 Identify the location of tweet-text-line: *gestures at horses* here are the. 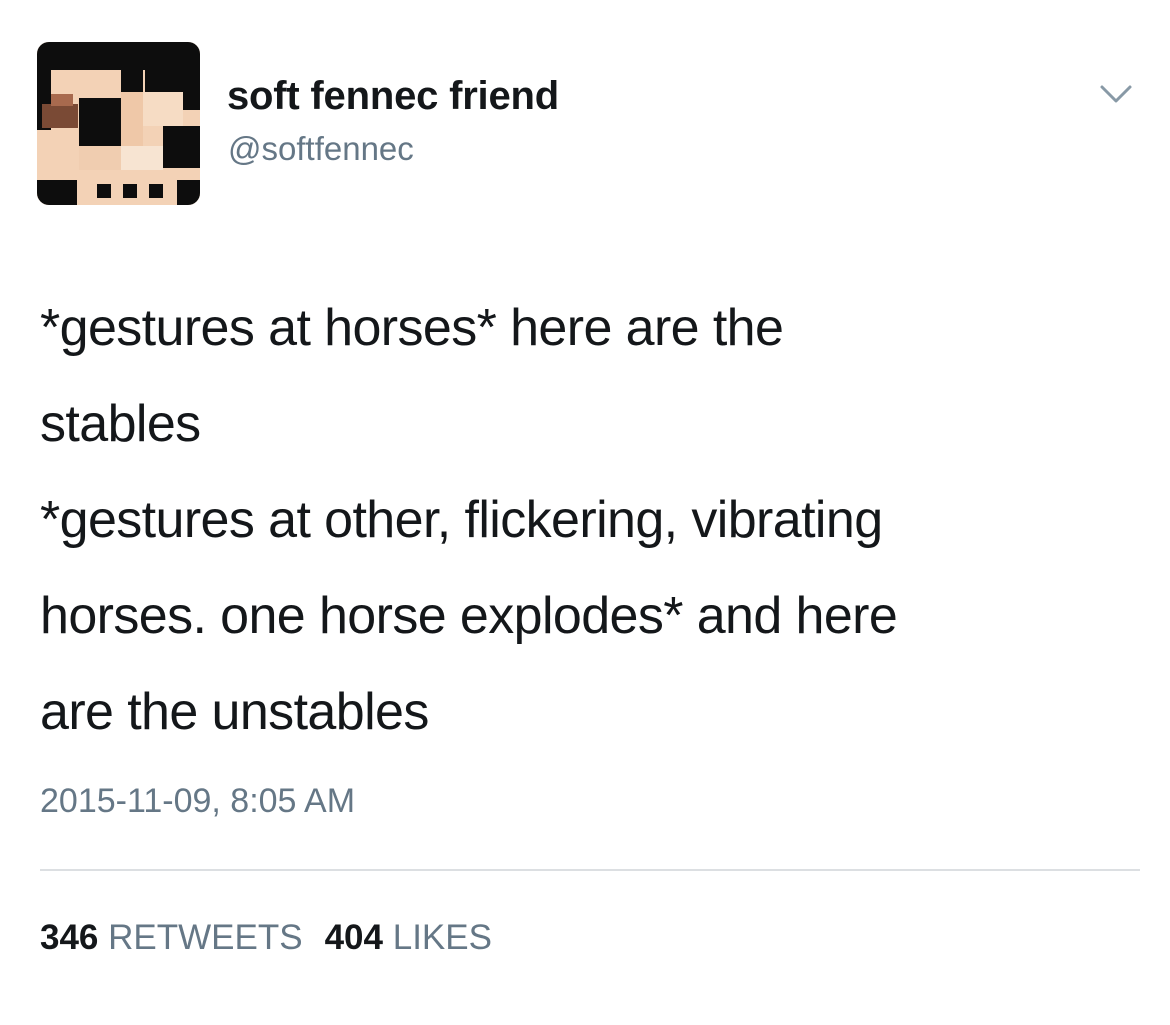
(412, 328).